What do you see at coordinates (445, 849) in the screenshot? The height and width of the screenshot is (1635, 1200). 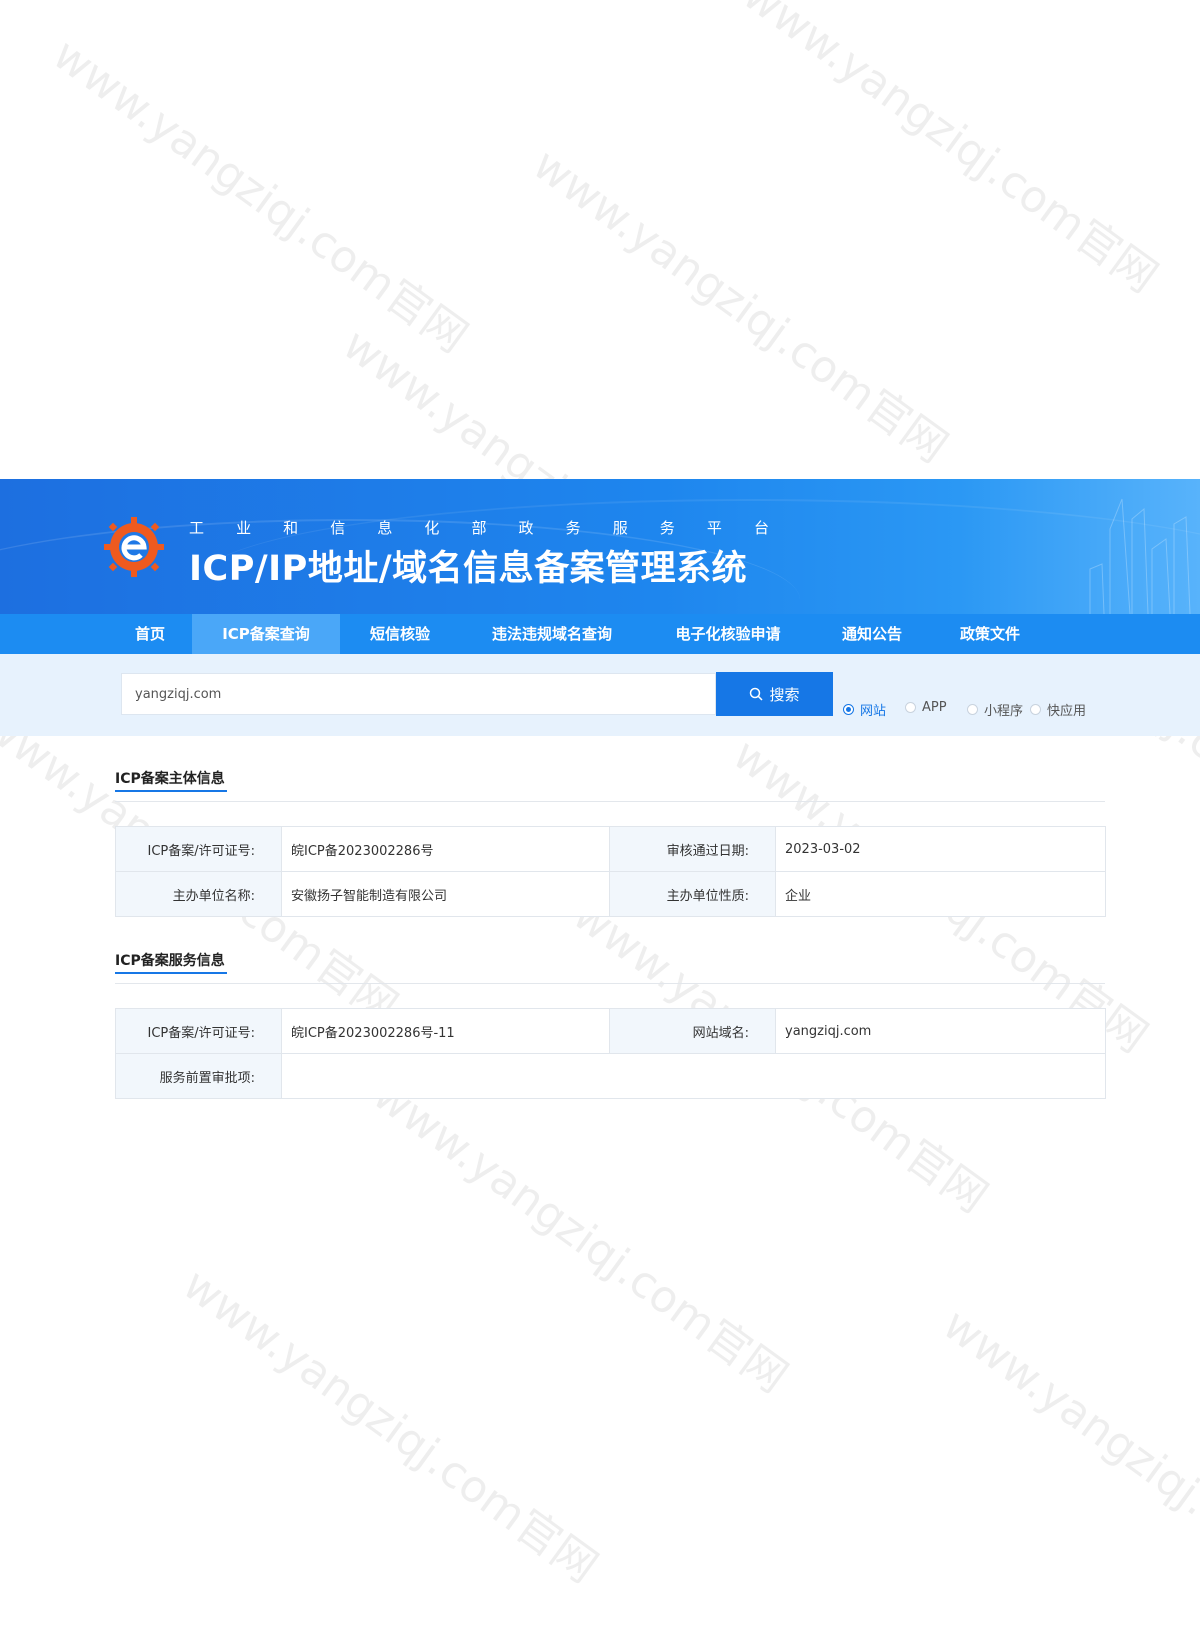 I see `icp-license-value: 皖ICP备2023002286号` at bounding box center [445, 849].